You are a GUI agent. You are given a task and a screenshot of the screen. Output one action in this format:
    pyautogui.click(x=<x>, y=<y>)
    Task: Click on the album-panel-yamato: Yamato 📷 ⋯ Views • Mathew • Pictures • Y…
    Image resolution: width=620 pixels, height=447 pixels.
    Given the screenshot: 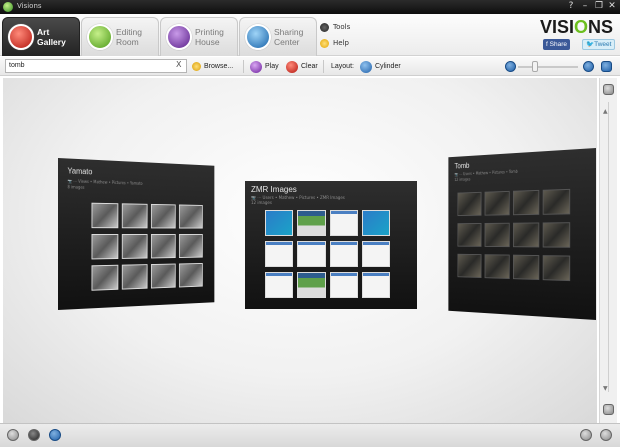 What is the action you would take?
    pyautogui.click(x=136, y=234)
    